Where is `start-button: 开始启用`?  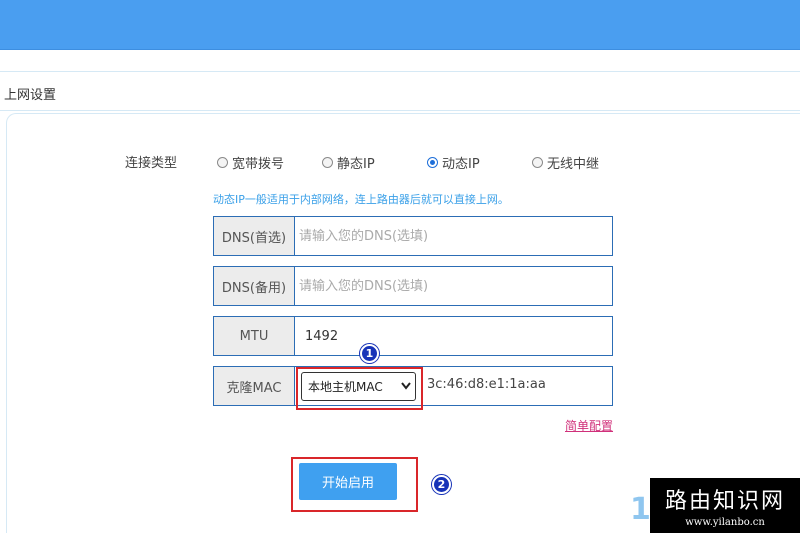 start-button: 开始启用 is located at coordinates (348, 481).